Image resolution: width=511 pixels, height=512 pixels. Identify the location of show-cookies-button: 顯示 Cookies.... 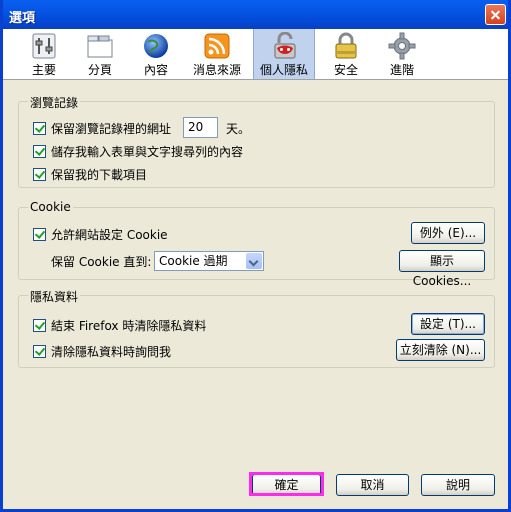
(442, 269).